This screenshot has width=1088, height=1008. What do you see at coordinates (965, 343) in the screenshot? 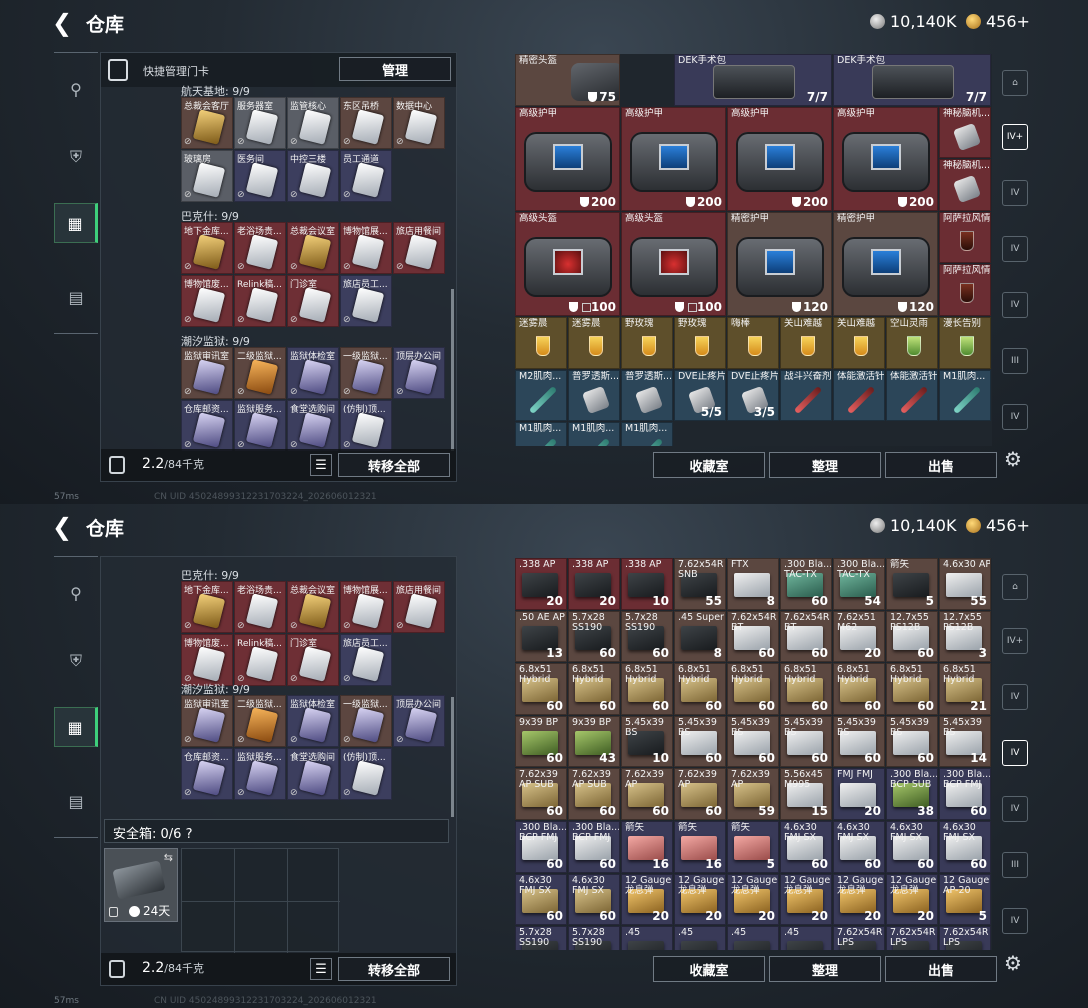
I see `gear-item: 漫长告别` at bounding box center [965, 343].